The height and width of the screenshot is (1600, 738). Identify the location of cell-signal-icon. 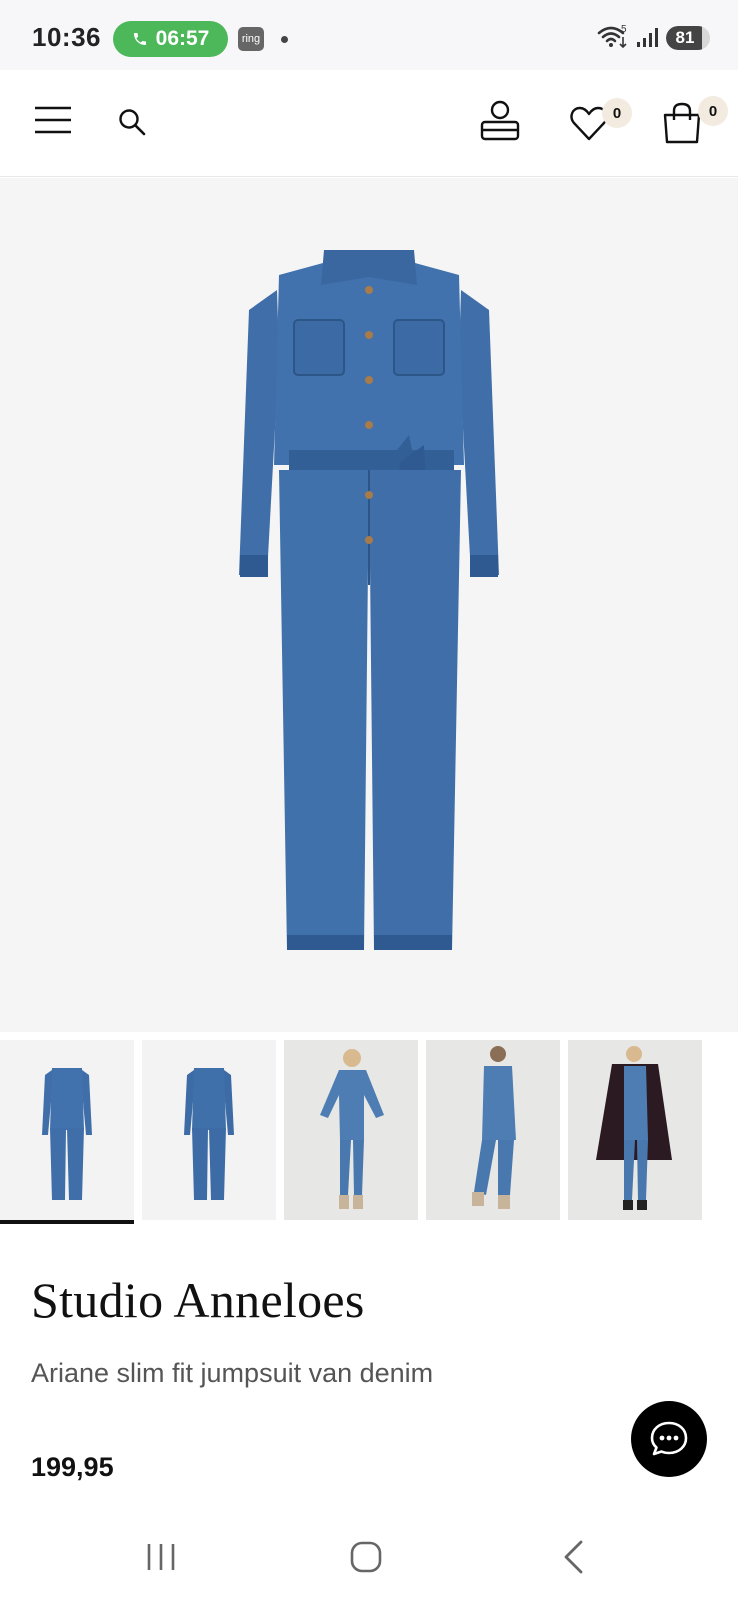
(647, 37).